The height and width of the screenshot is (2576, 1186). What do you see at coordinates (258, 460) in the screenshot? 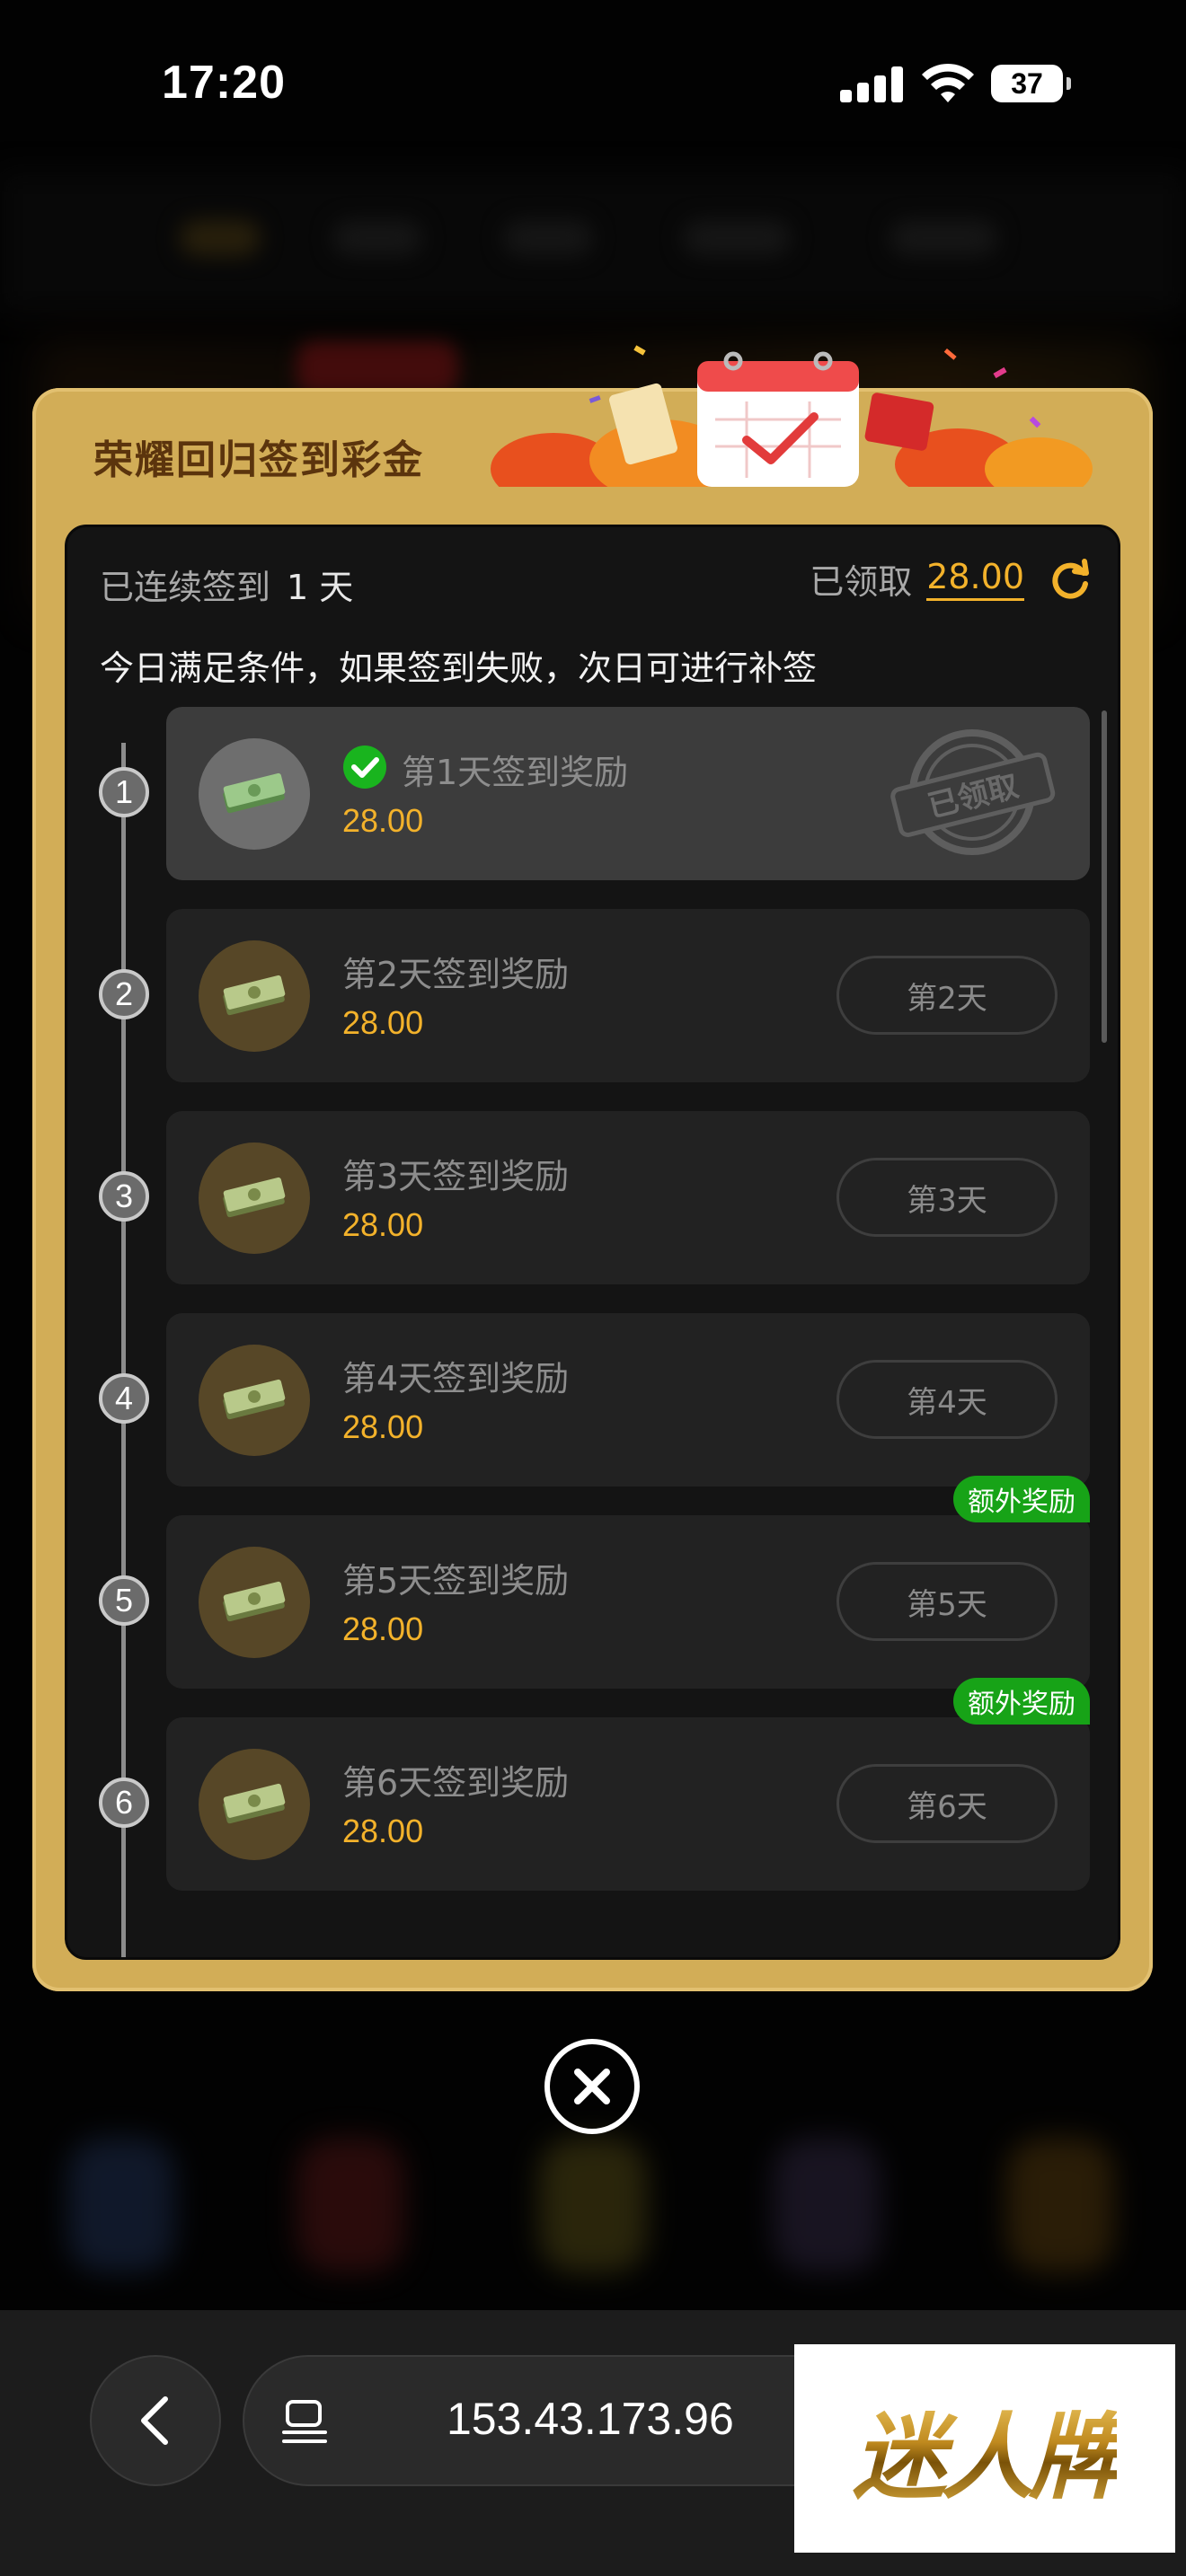
I see `modal-title: 荣耀回归签到彩金` at bounding box center [258, 460].